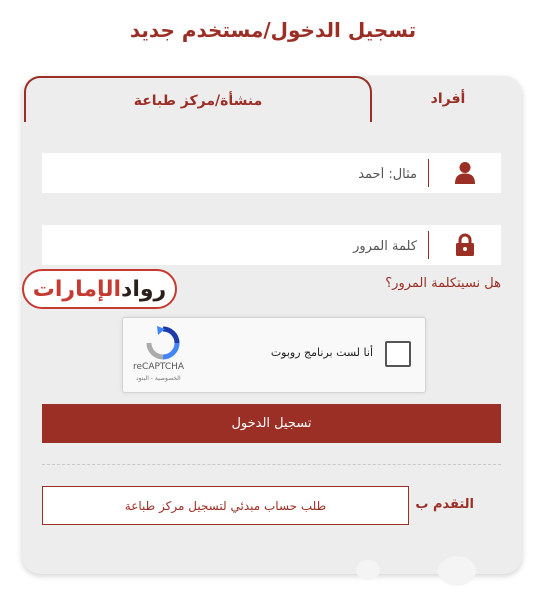  Describe the element at coordinates (144, 289) in the screenshot. I see `logo-text-primary: رواد` at that location.